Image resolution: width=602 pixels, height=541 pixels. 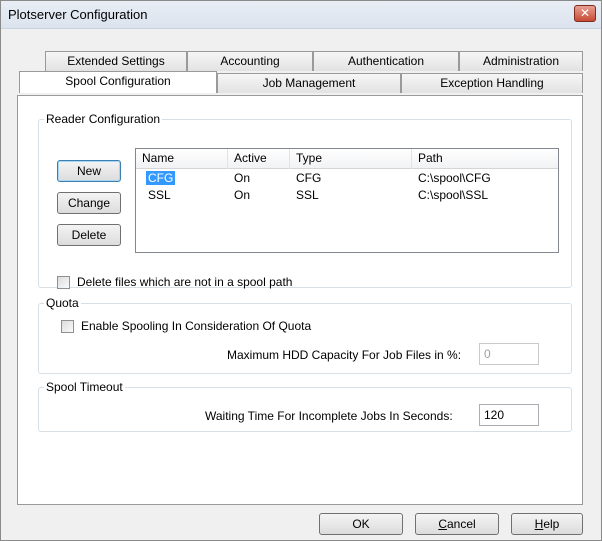 I want to click on tab-label: Accounting, so click(x=250, y=61).